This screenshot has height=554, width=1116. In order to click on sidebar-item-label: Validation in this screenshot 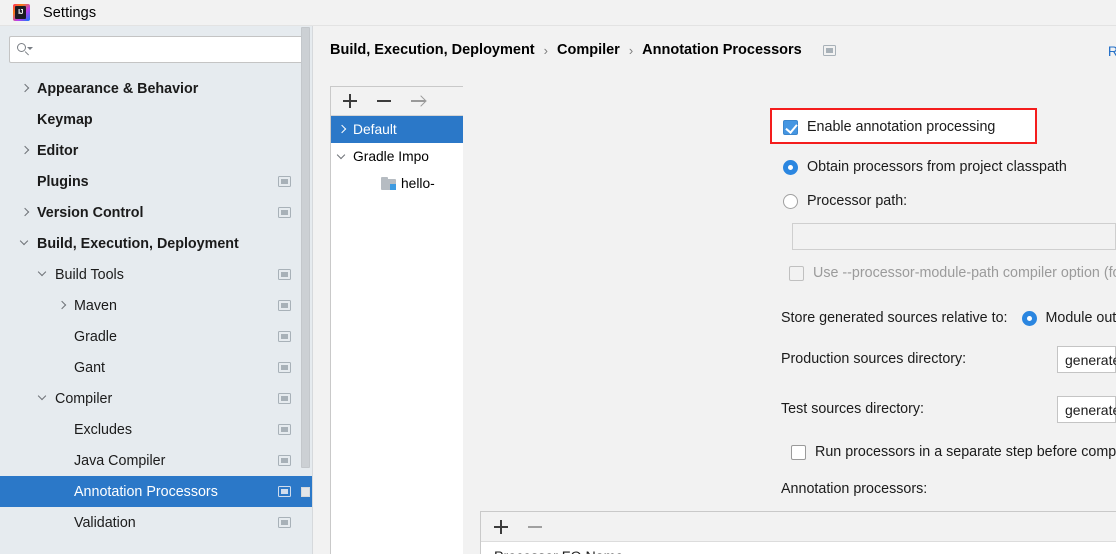, I will do `click(105, 522)`.